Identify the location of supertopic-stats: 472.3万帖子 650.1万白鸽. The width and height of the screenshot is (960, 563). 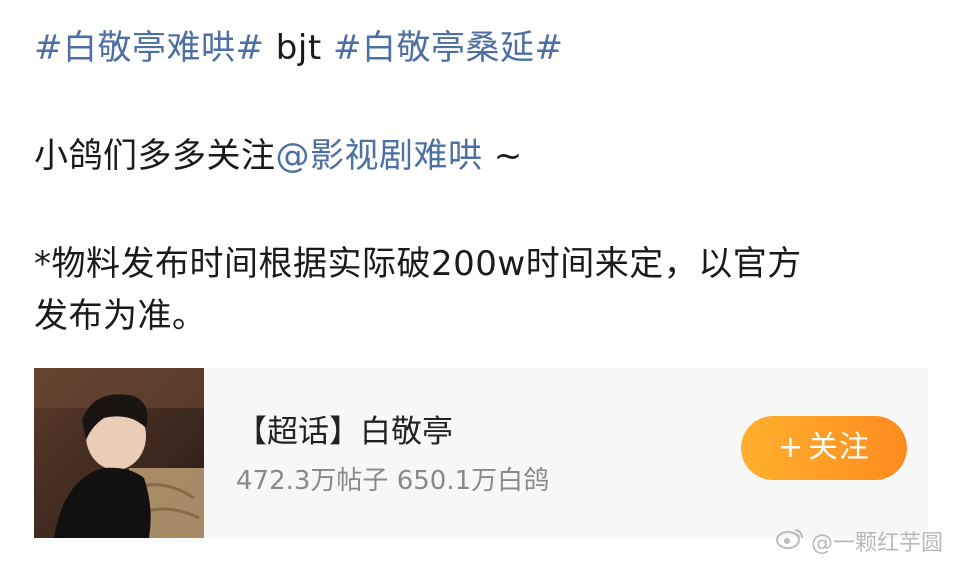
(393, 481).